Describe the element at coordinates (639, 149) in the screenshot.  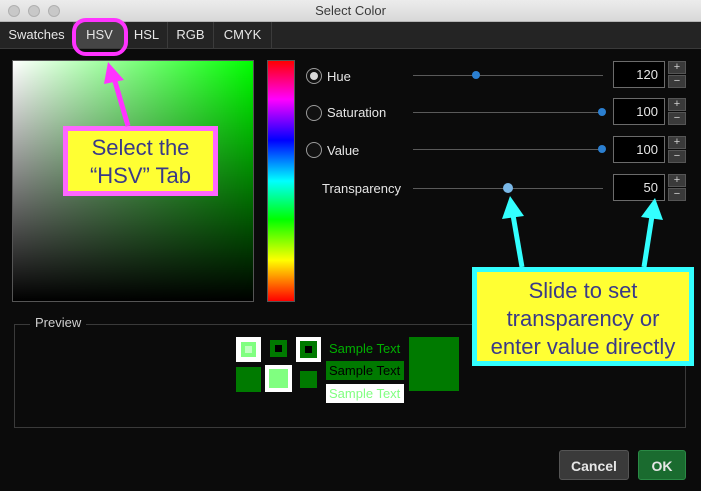
I see `value-value-field: 100` at that location.